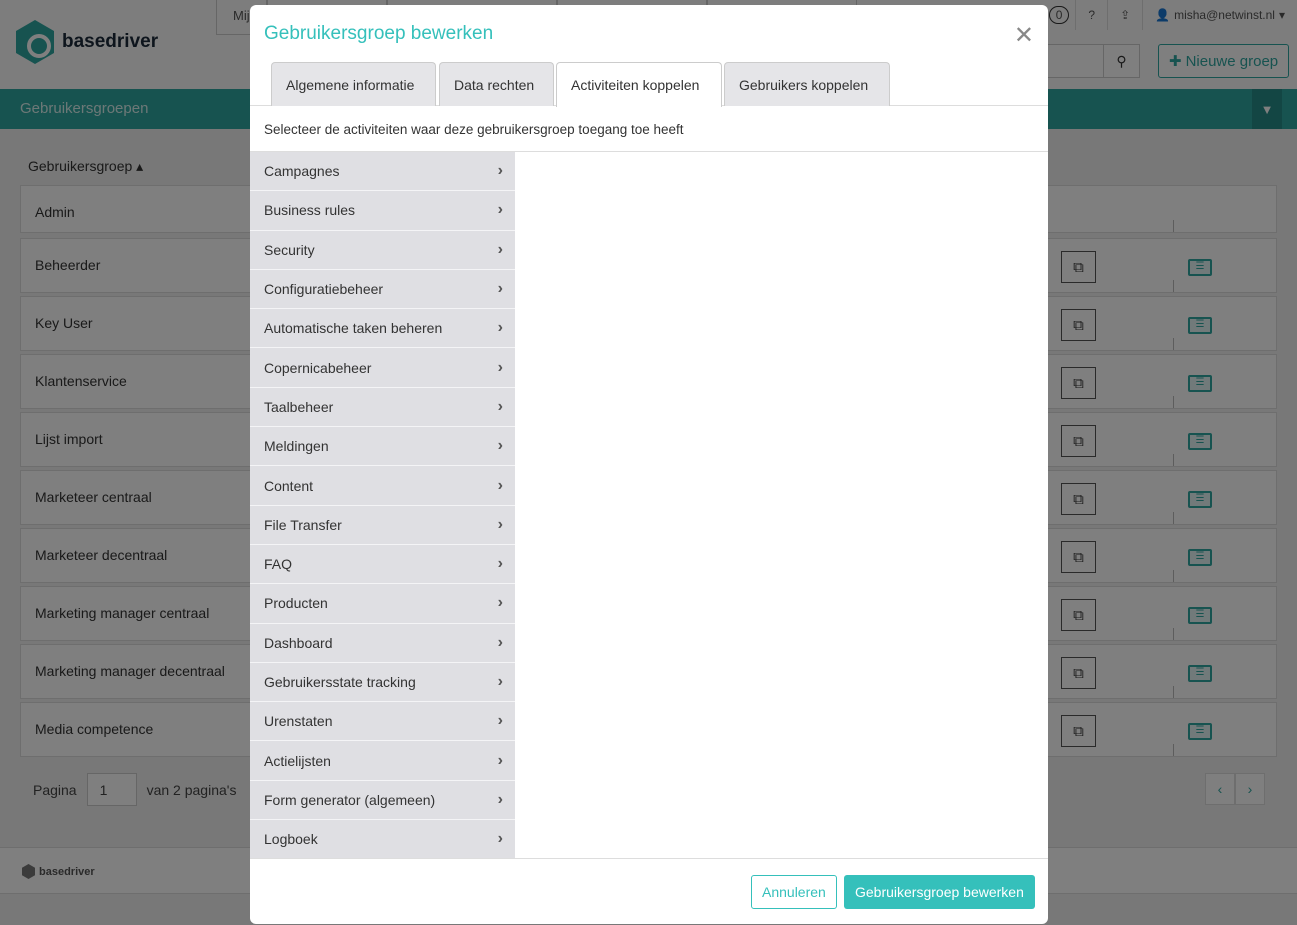  Describe the element at coordinates (382, 407) in the screenshot. I see `activity-item: Taalbeheer ›` at that location.